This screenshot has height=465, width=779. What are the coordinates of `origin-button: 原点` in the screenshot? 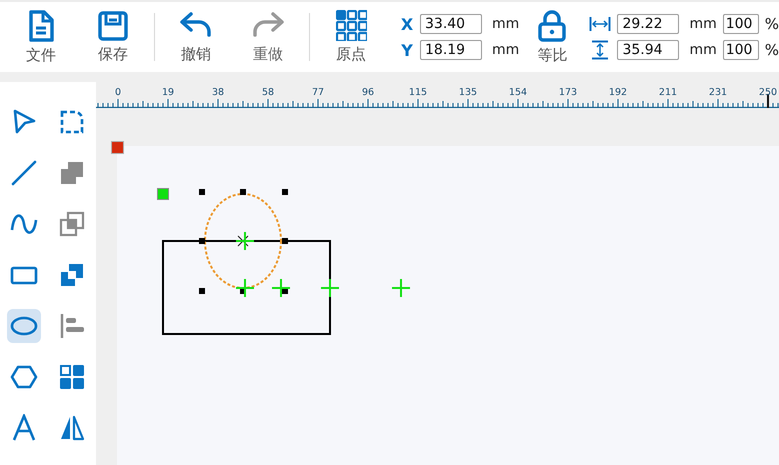 It's located at (351, 37).